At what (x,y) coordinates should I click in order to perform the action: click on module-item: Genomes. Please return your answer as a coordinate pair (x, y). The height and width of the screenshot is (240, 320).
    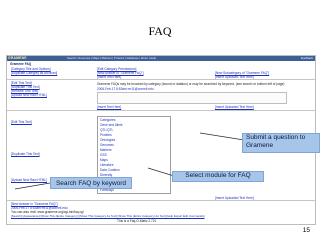
    Looking at the image, I should click on (107, 145).